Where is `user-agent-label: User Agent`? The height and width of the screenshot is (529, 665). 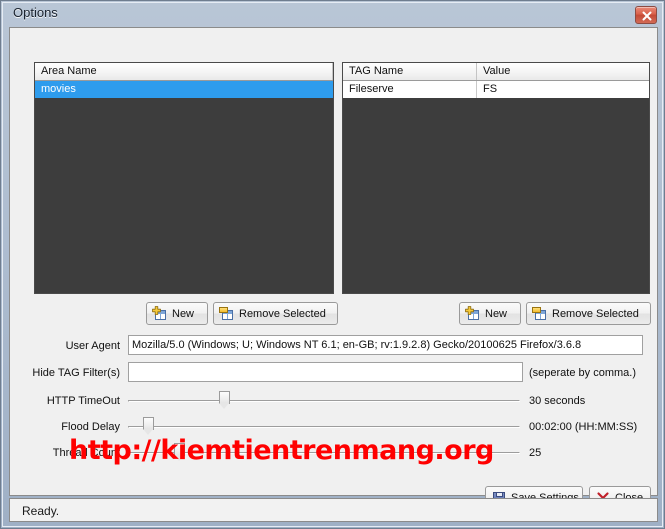 user-agent-label: User Agent is located at coordinates (92, 346).